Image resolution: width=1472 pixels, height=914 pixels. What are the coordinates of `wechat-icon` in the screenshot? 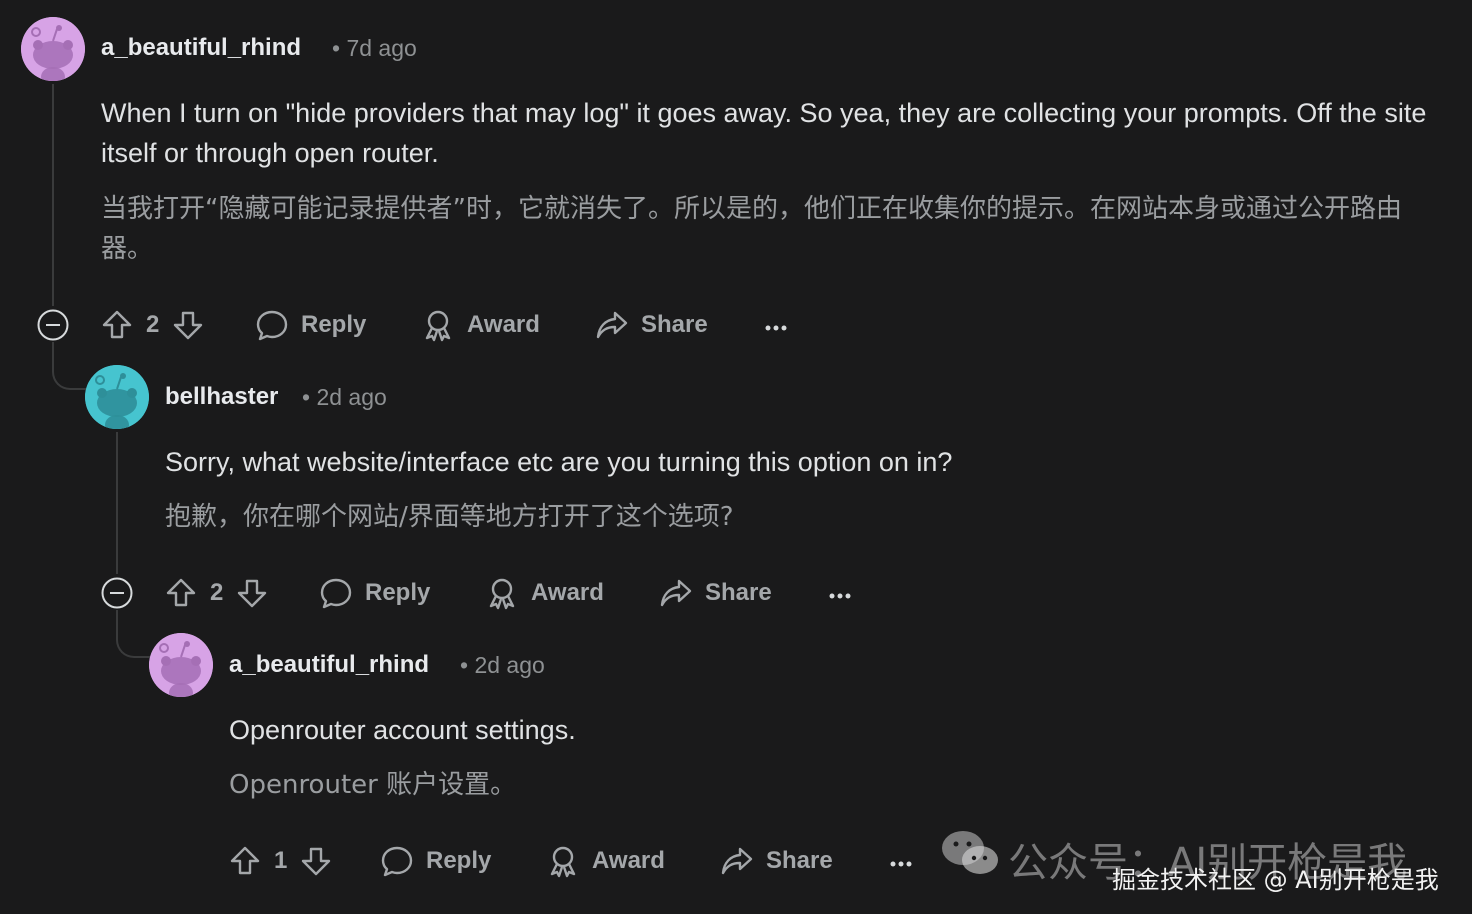 It's located at (970, 853).